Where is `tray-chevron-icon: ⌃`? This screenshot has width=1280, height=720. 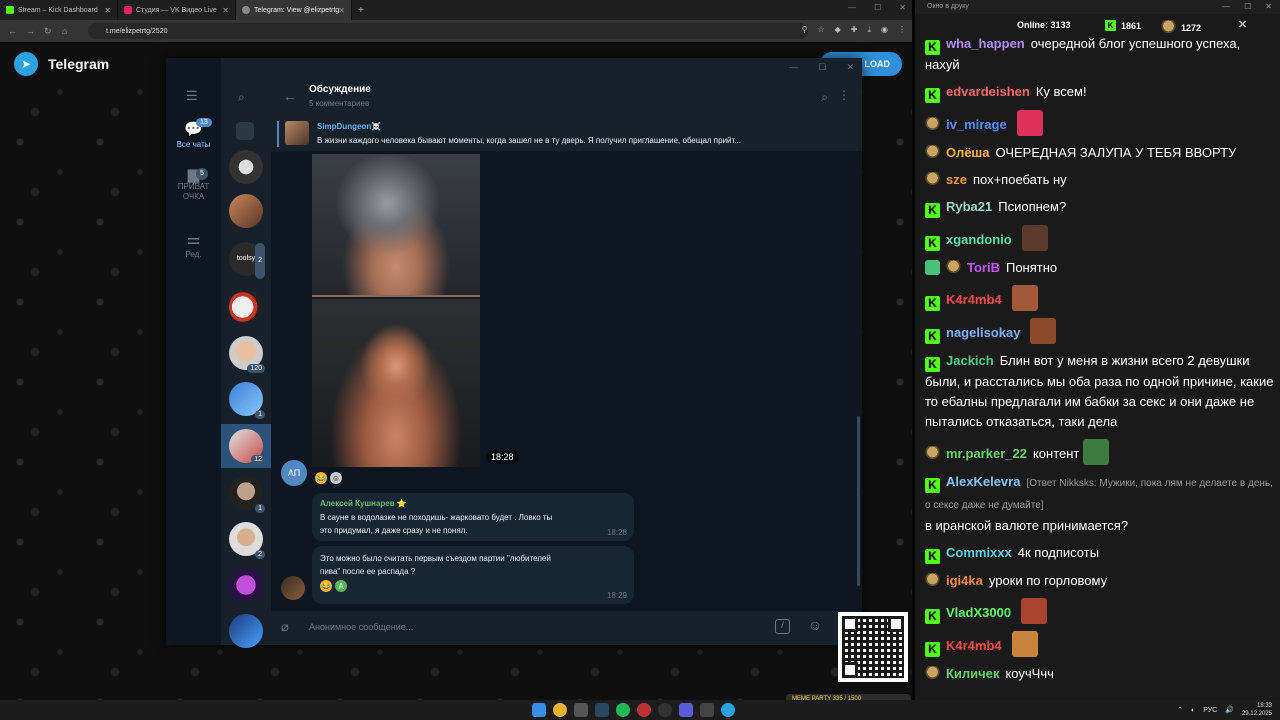 tray-chevron-icon: ⌃ is located at coordinates (1180, 710).